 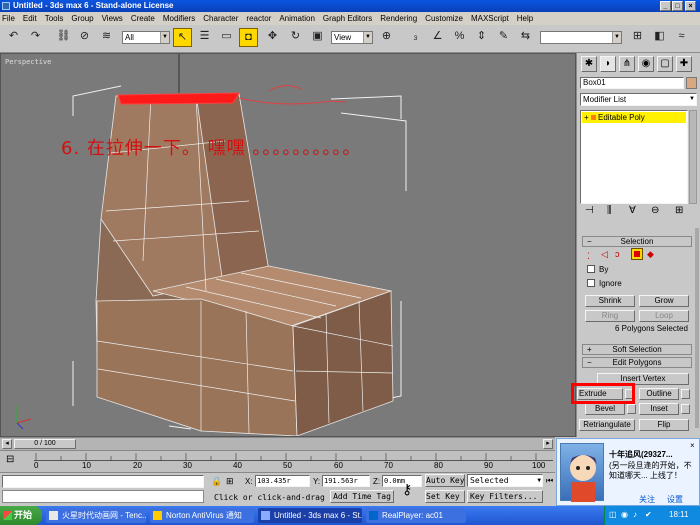 What do you see at coordinates (106, 37) in the screenshot?
I see `bind-space-warp-icon: ≋` at bounding box center [106, 37].